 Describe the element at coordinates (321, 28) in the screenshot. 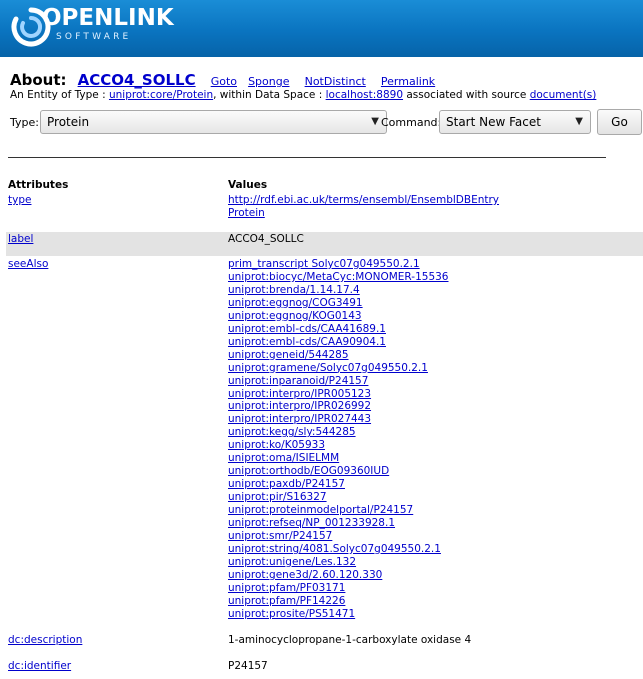

I see `header-banner: OPENLINK SOFTWARE` at that location.